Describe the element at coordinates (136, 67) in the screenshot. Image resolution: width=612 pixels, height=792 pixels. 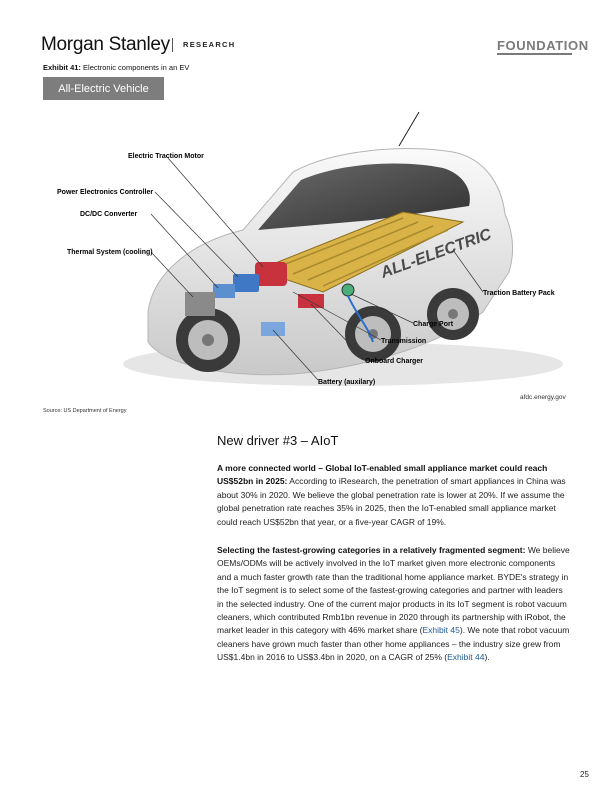
I see `exhibit-title: Electronic components in an EV` at that location.